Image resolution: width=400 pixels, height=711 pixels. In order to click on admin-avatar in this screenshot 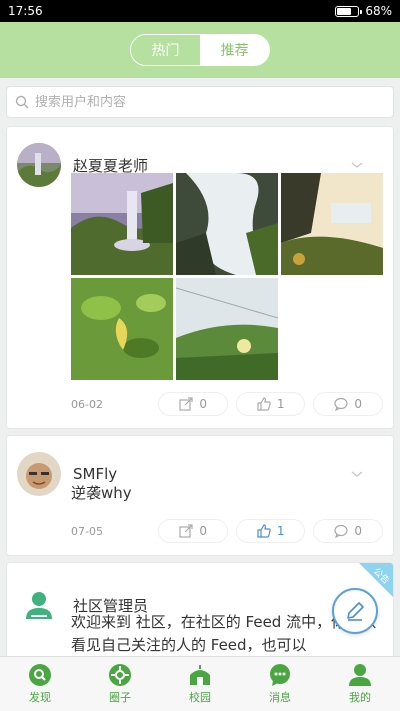, I will do `click(39, 605)`.